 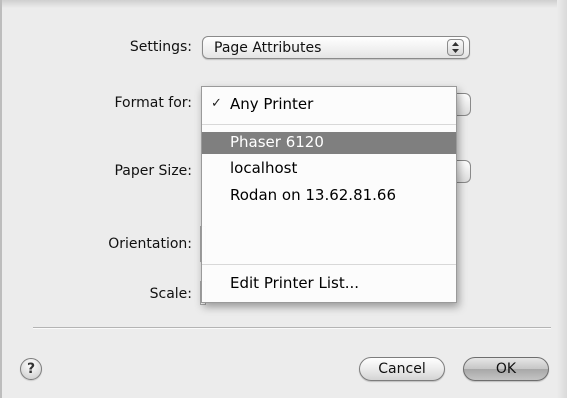 I want to click on window-right-edge, so click(x=562, y=199).